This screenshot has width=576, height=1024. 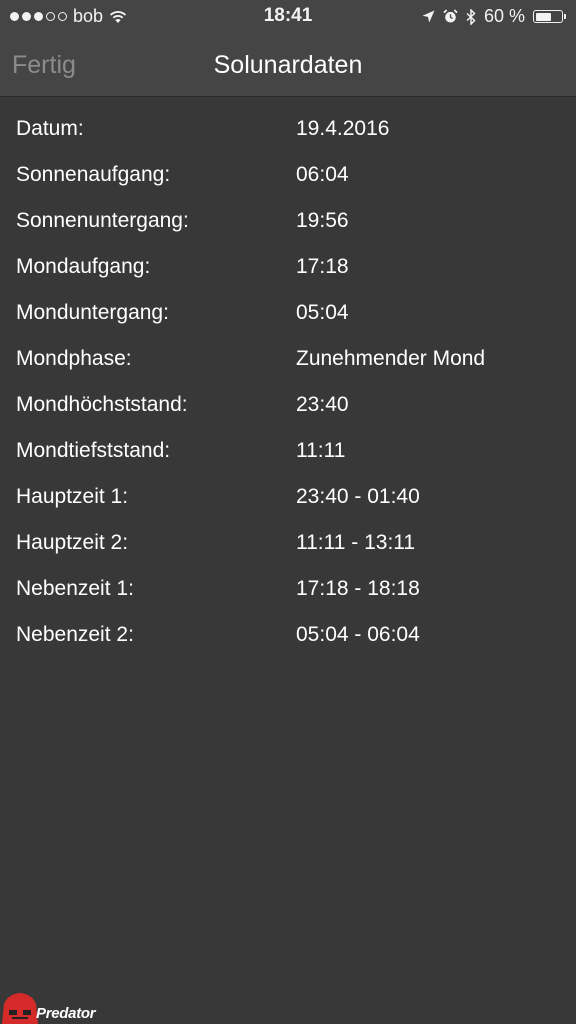 I want to click on list-item-moonrise: Mondaufgang: 17:18, so click(x=288, y=274).